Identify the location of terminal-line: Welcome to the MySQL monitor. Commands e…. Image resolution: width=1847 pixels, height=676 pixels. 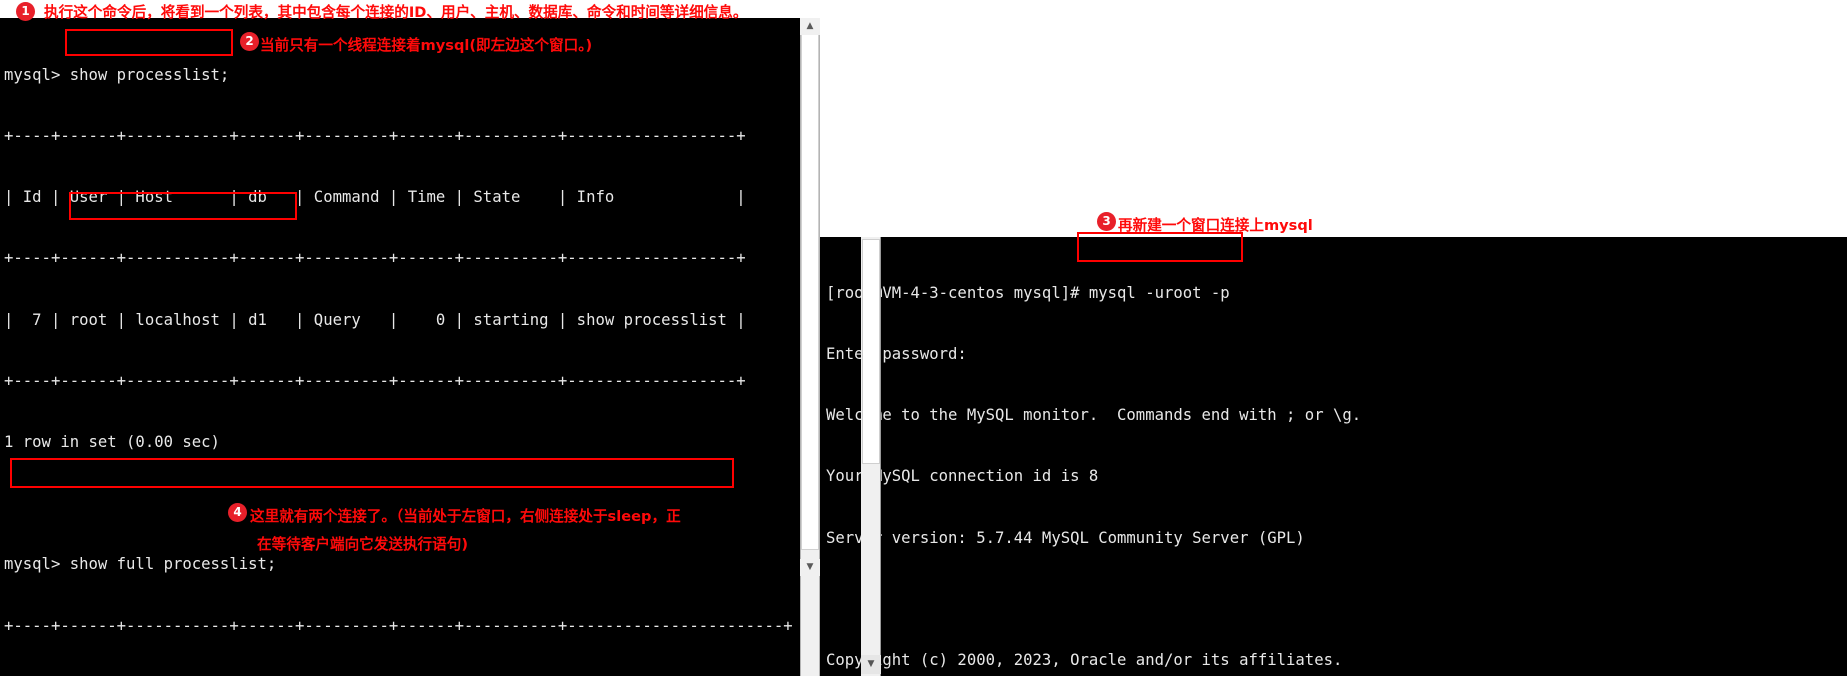
(1094, 415).